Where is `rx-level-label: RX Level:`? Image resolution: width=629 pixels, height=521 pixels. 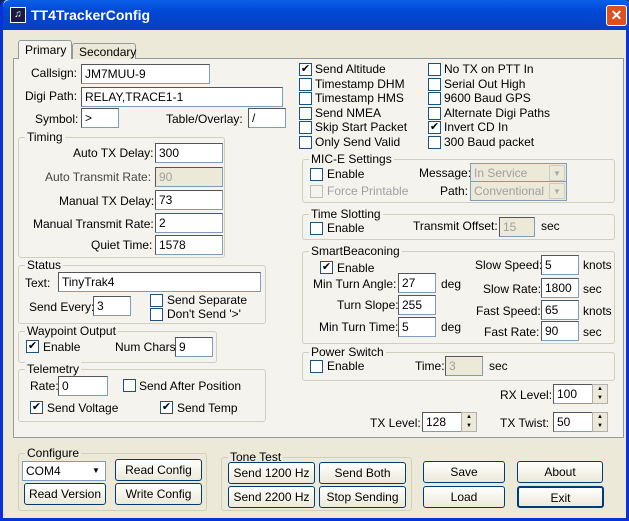
rx-level-label: RX Level: is located at coordinates (526, 395).